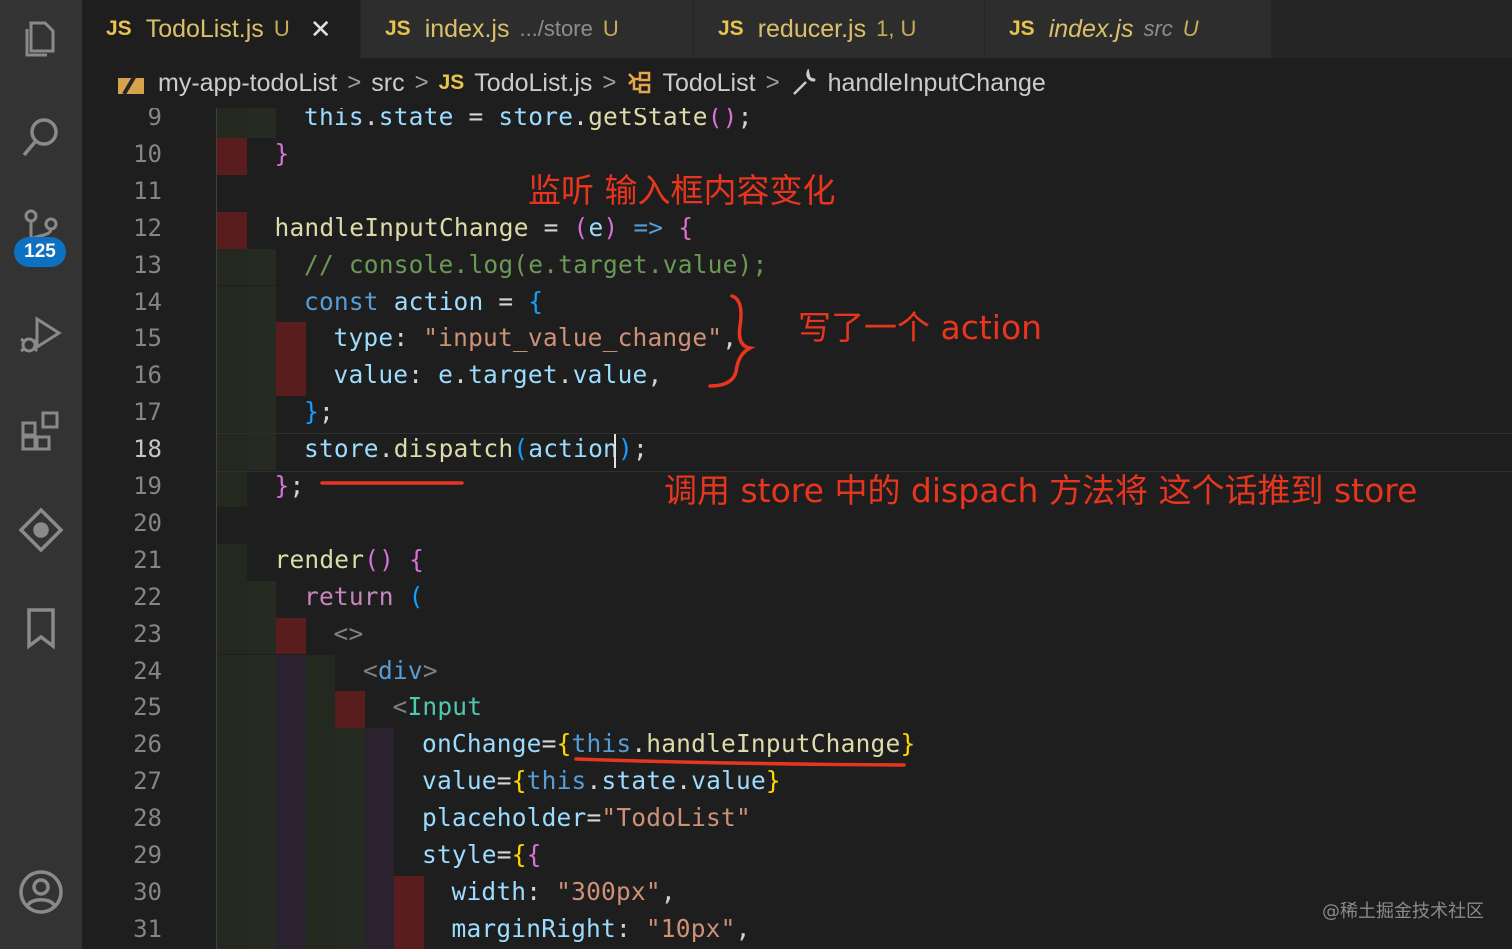 The height and width of the screenshot is (949, 1512). I want to click on tab-todolist: JS TodoList.js U ✕, so click(221, 29).